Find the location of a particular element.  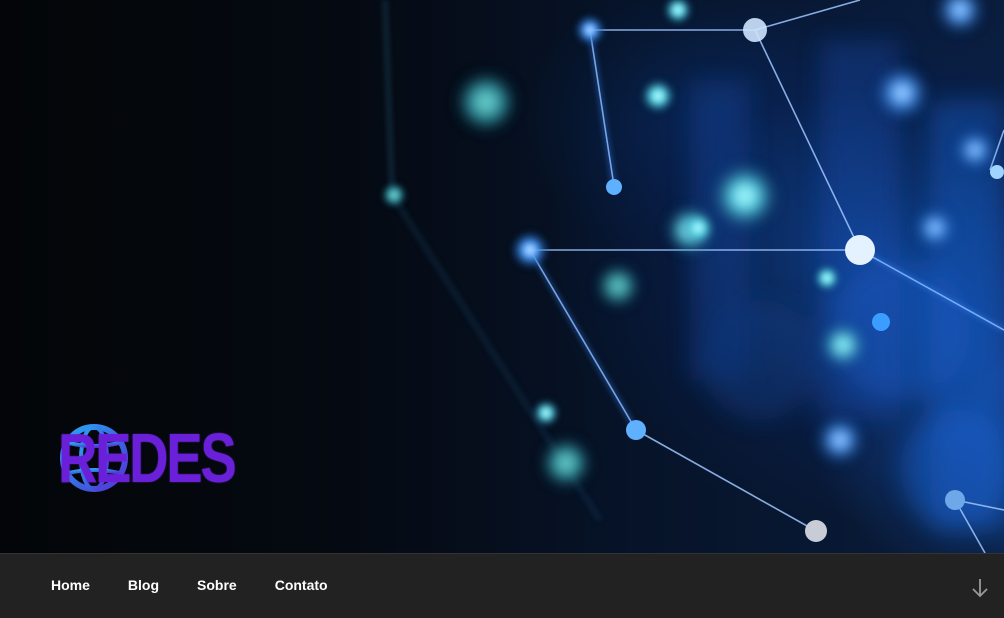

nav-item-blog: Blog is located at coordinates (143, 585).